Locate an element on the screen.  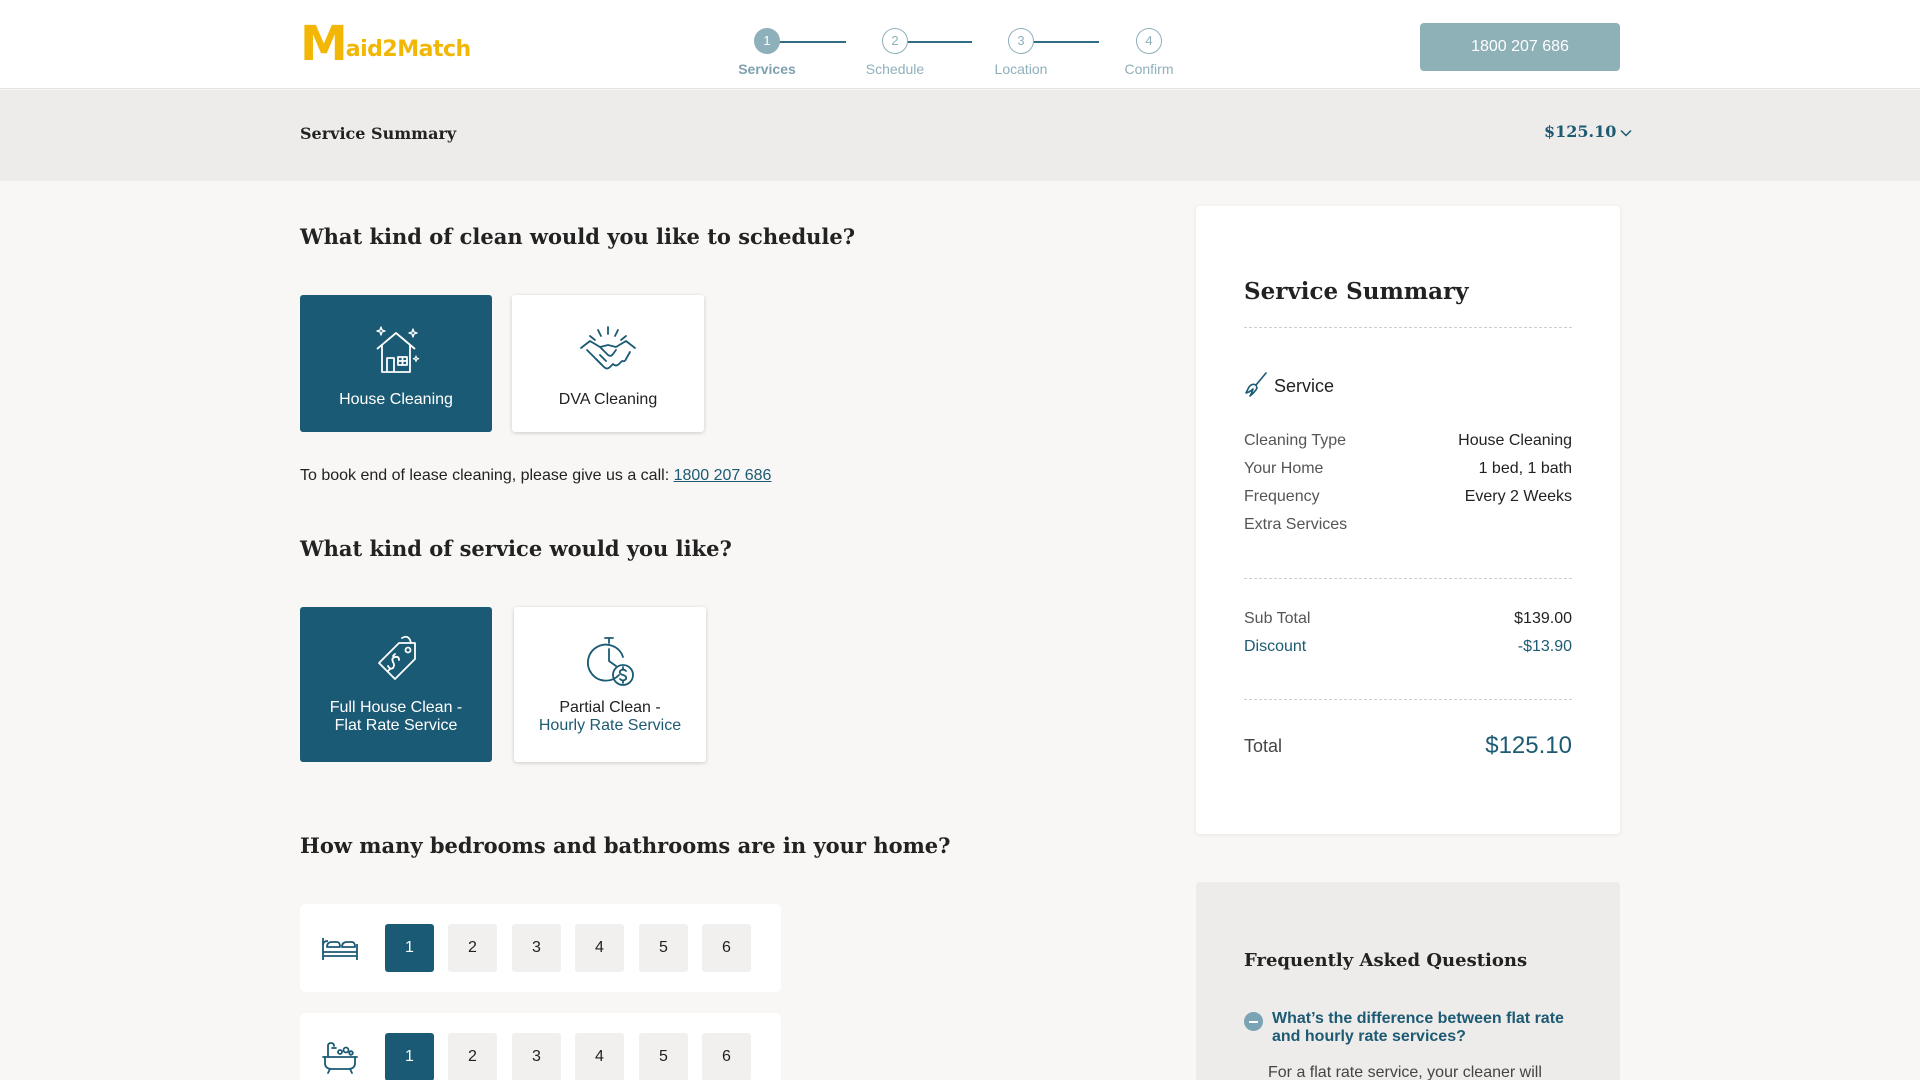
row-key: Extra Services is located at coordinates (1296, 524).